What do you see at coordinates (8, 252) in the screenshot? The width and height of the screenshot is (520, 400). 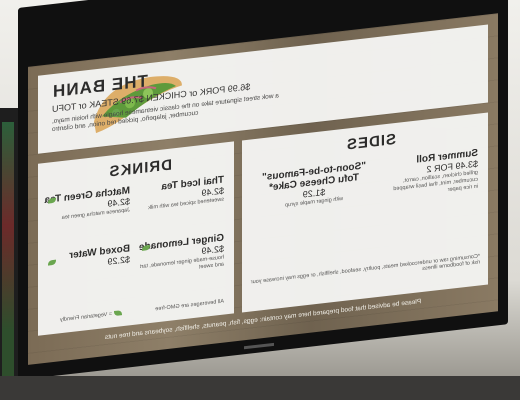 I see `side-board-photo` at bounding box center [8, 252].